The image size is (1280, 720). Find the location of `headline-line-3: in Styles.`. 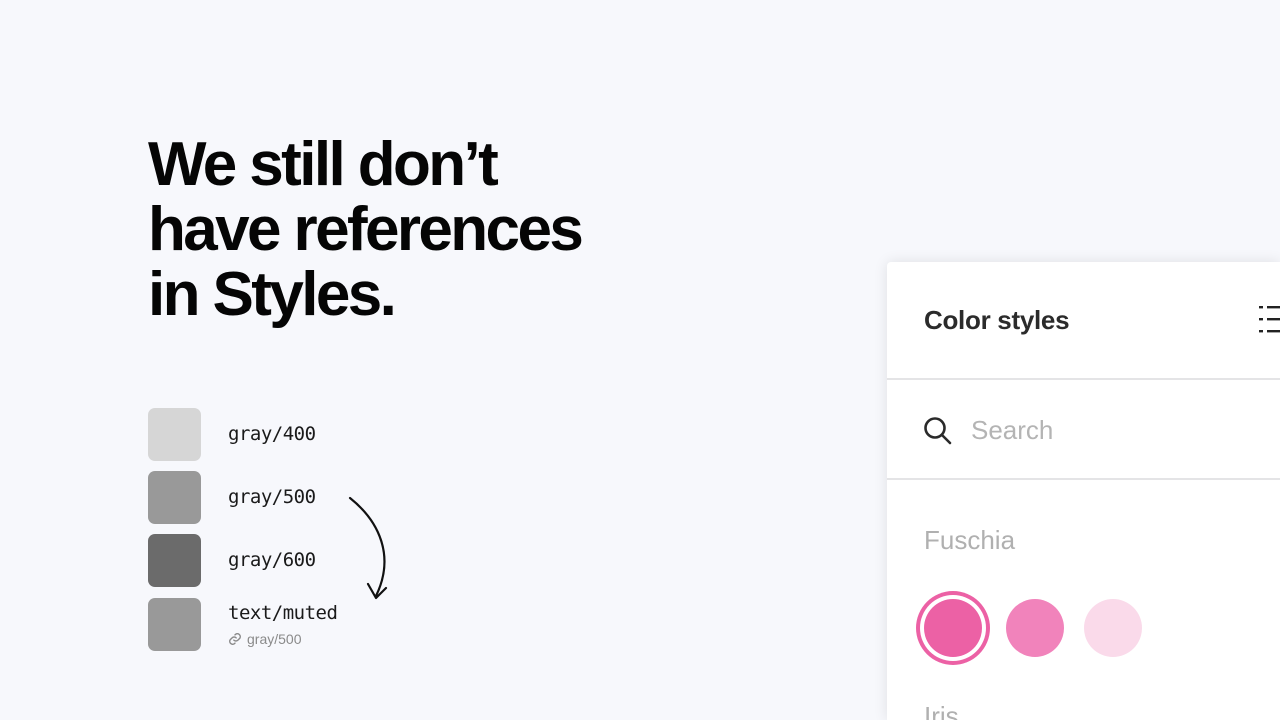

headline-line-3: in Styles. is located at coordinates (272, 294).